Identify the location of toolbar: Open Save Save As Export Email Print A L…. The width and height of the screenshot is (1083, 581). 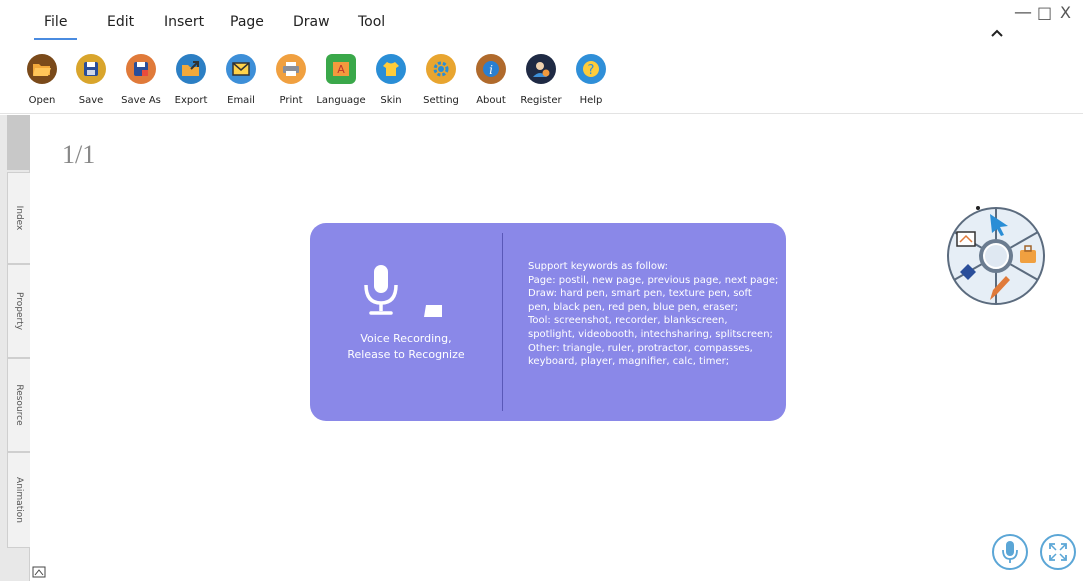
(541, 81).